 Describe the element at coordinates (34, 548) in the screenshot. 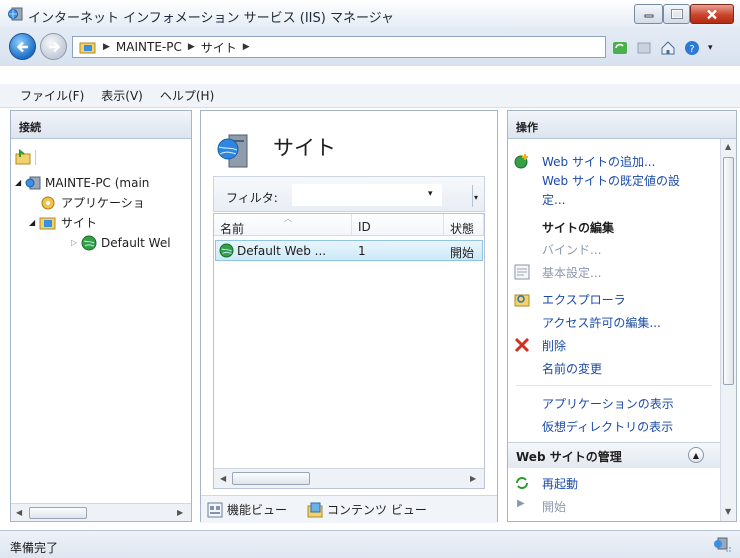

I see `status-text: 準備完了` at that location.